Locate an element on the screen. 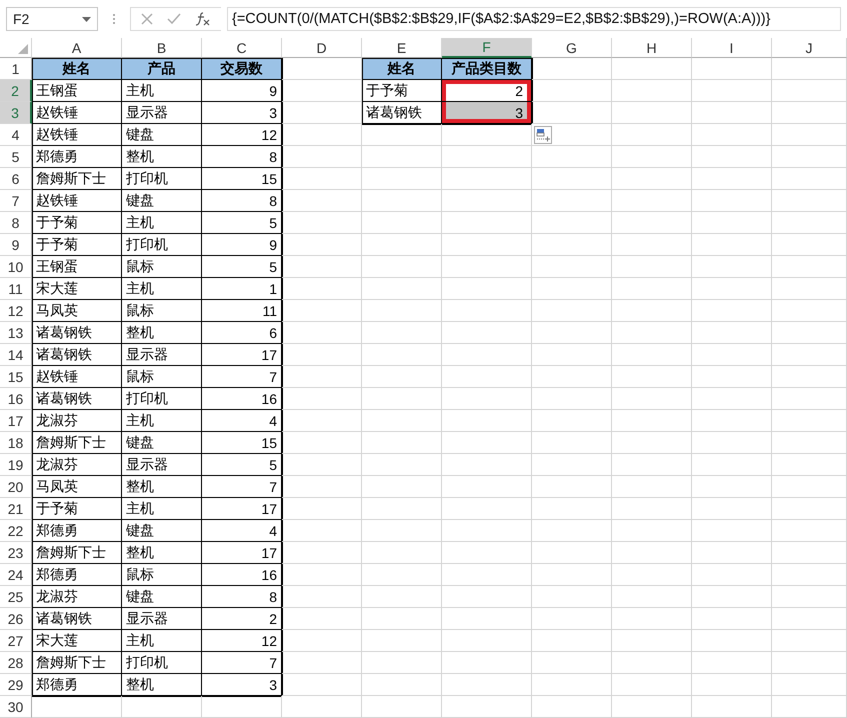  row-number: 27 is located at coordinates (16, 641).